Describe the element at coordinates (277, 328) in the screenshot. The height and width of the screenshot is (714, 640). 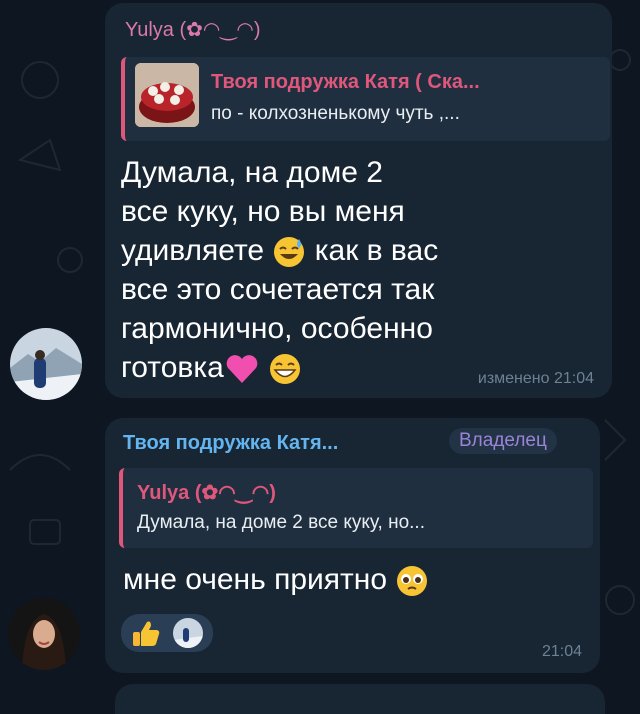
I see `message-line: гармонично, особенно` at that location.